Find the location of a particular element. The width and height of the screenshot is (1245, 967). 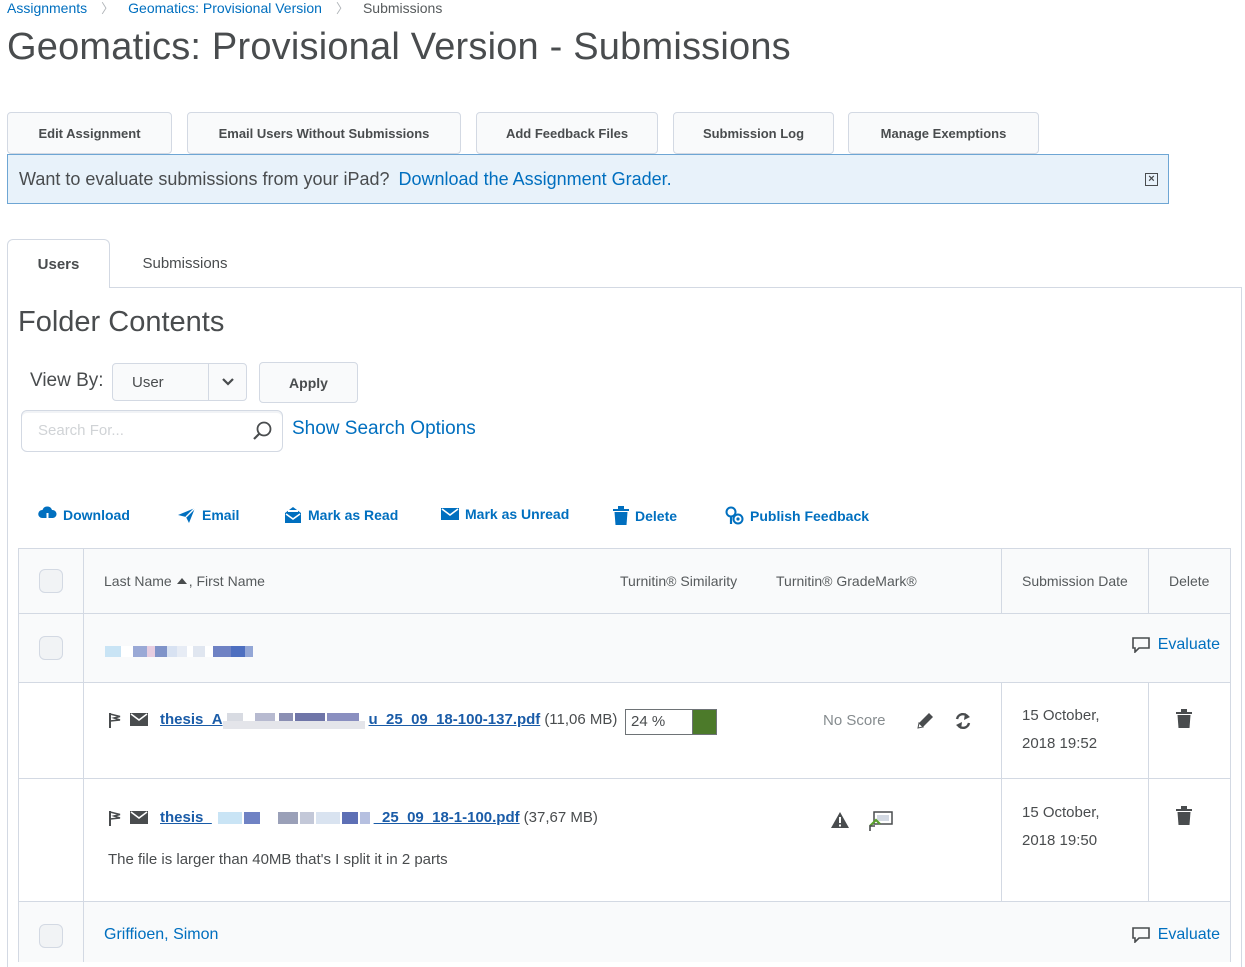

mark-read-action: Mark as Read is located at coordinates (341, 515).